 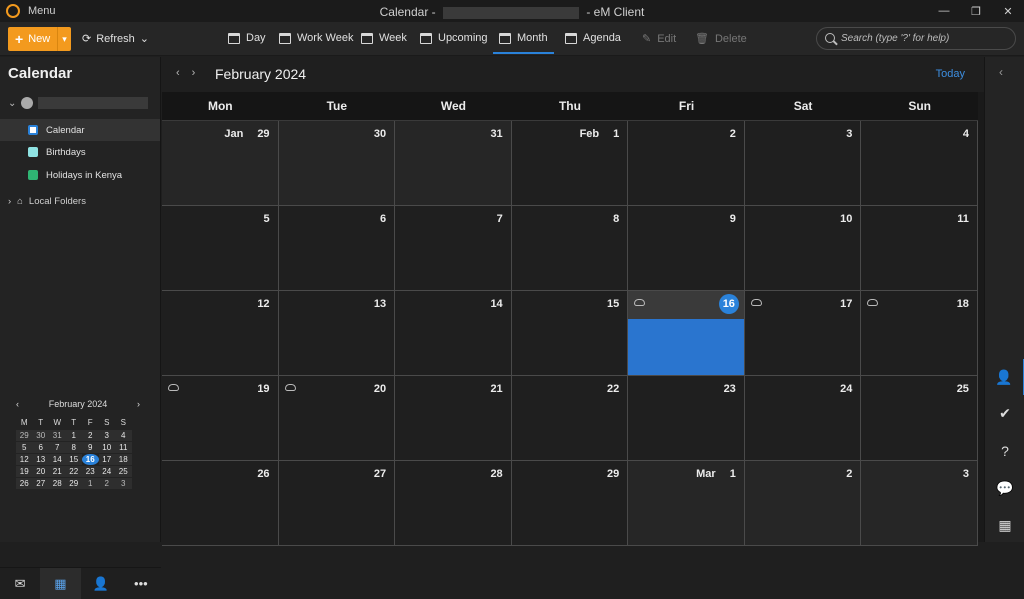 What do you see at coordinates (916, 38) in the screenshot?
I see `search-input: Search (type '?' for help)` at bounding box center [916, 38].